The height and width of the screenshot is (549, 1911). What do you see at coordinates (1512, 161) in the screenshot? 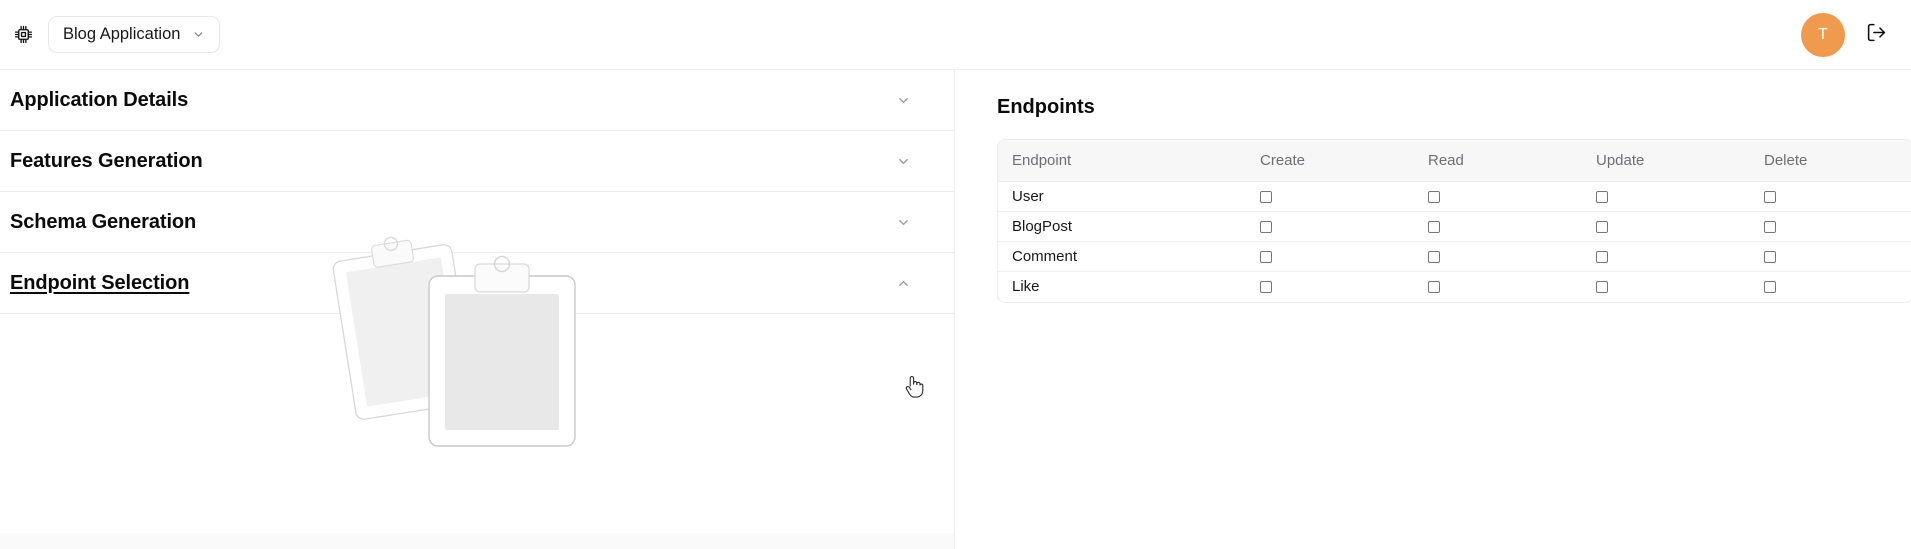
I see `column-header-read: Read` at bounding box center [1512, 161].